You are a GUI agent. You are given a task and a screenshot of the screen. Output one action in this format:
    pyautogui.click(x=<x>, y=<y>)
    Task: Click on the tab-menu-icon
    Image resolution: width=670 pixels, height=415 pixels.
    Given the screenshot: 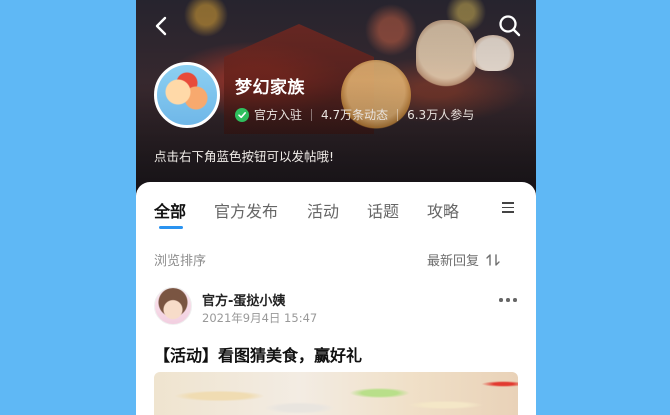 What is the action you would take?
    pyautogui.click(x=509, y=207)
    